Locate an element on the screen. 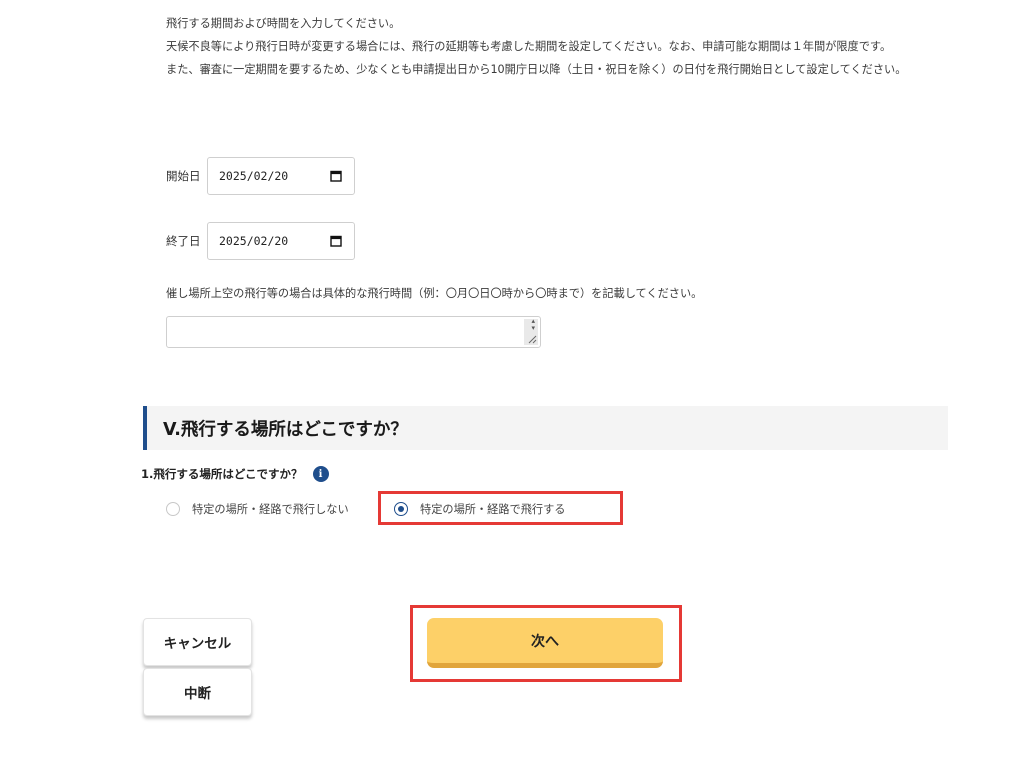  end-date-label: 終了日 is located at coordinates (183, 241).